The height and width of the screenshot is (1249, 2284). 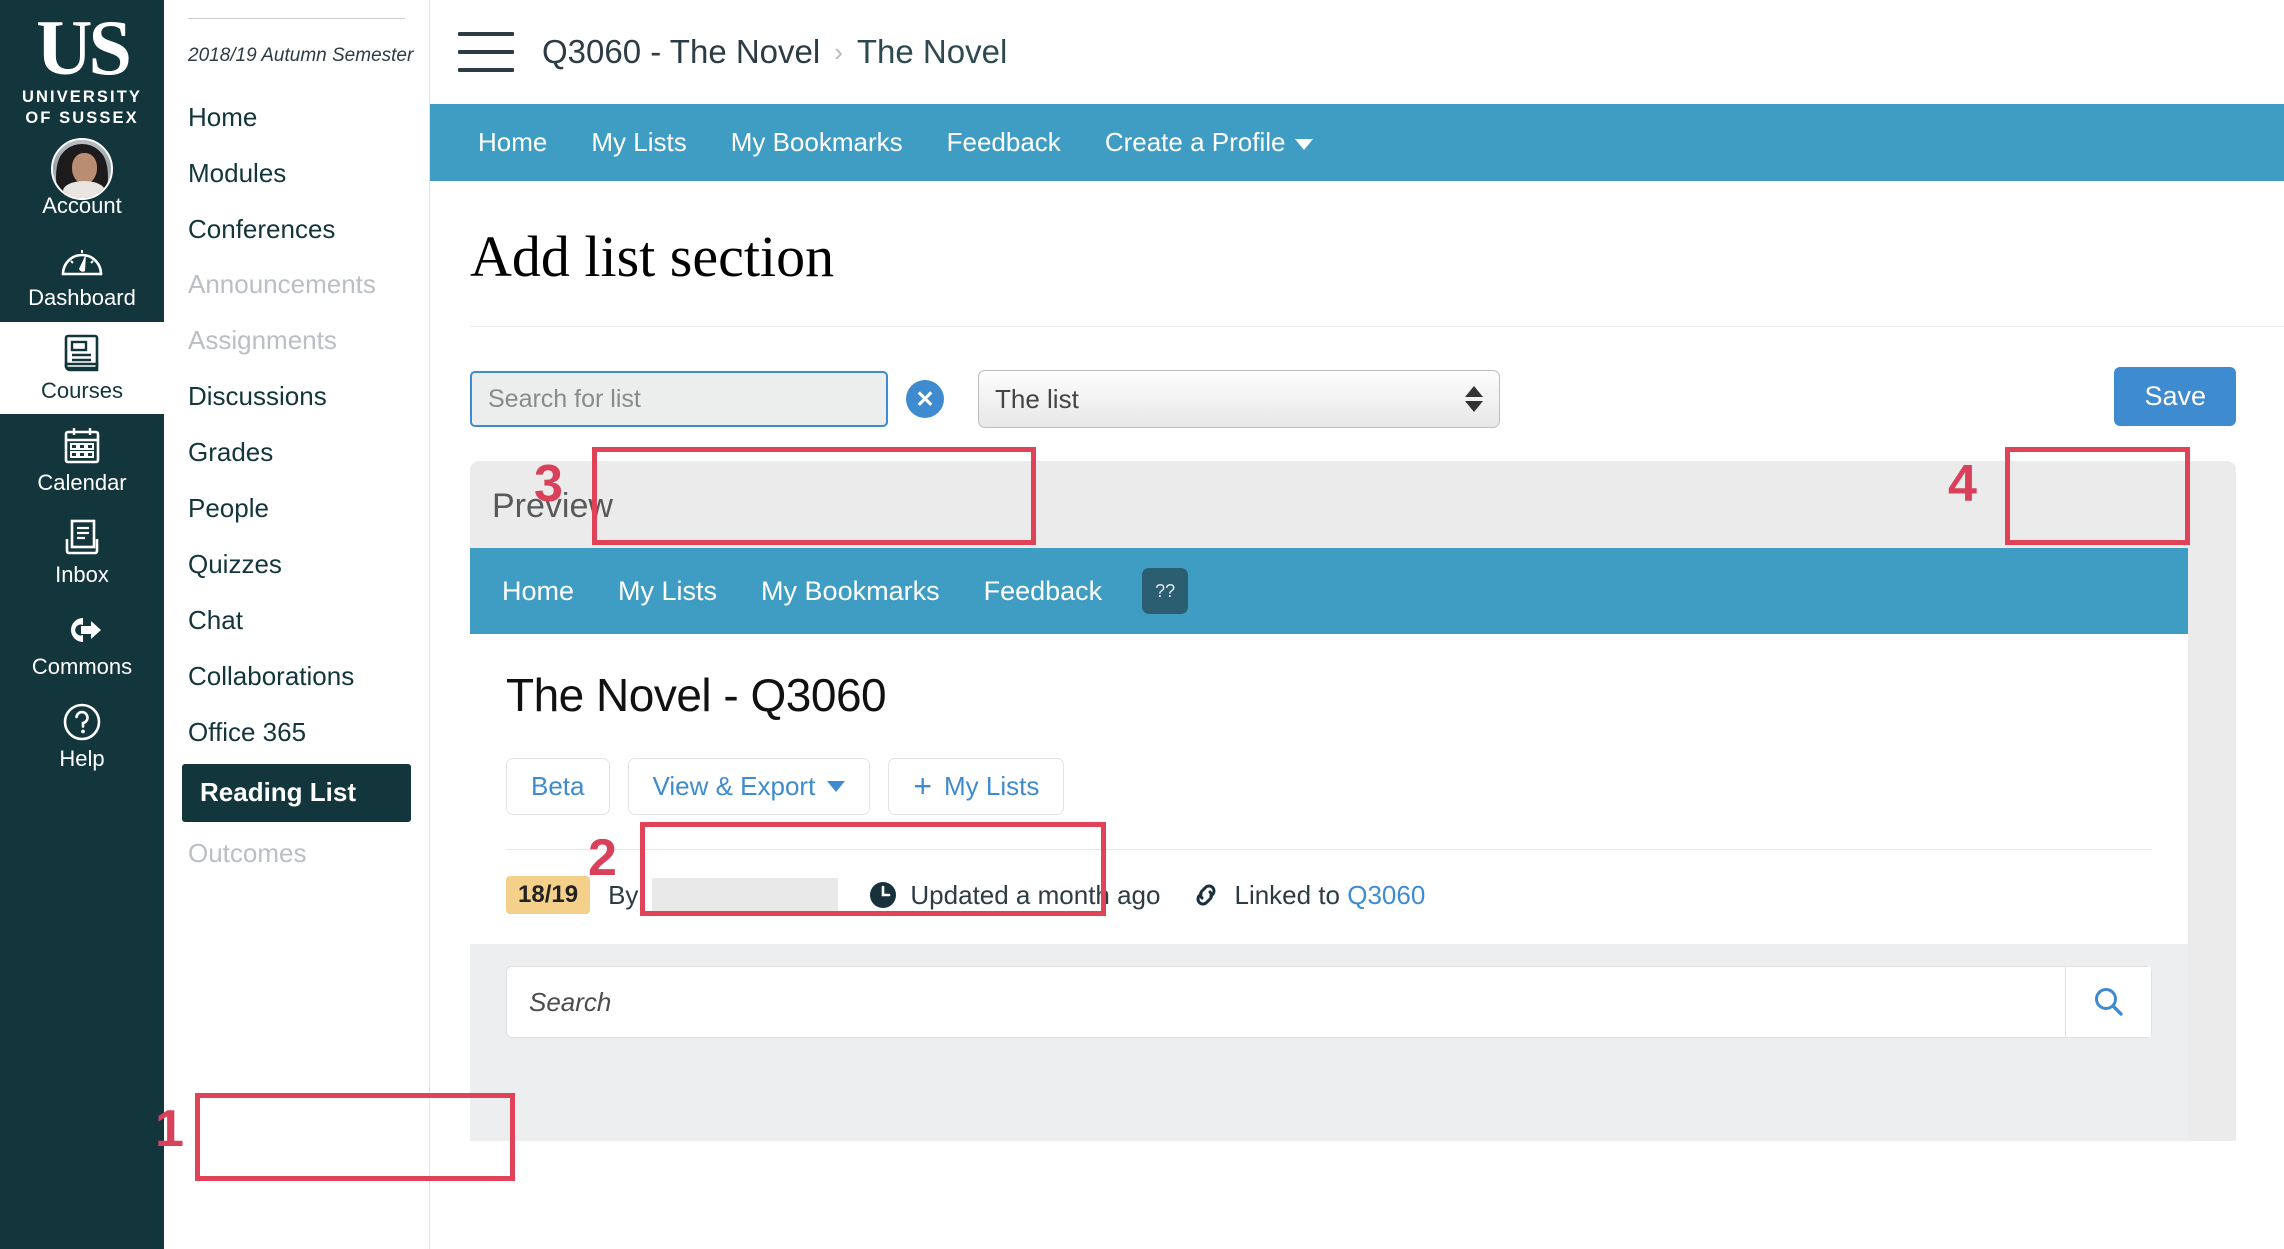 I want to click on divider, so click(x=296, y=18).